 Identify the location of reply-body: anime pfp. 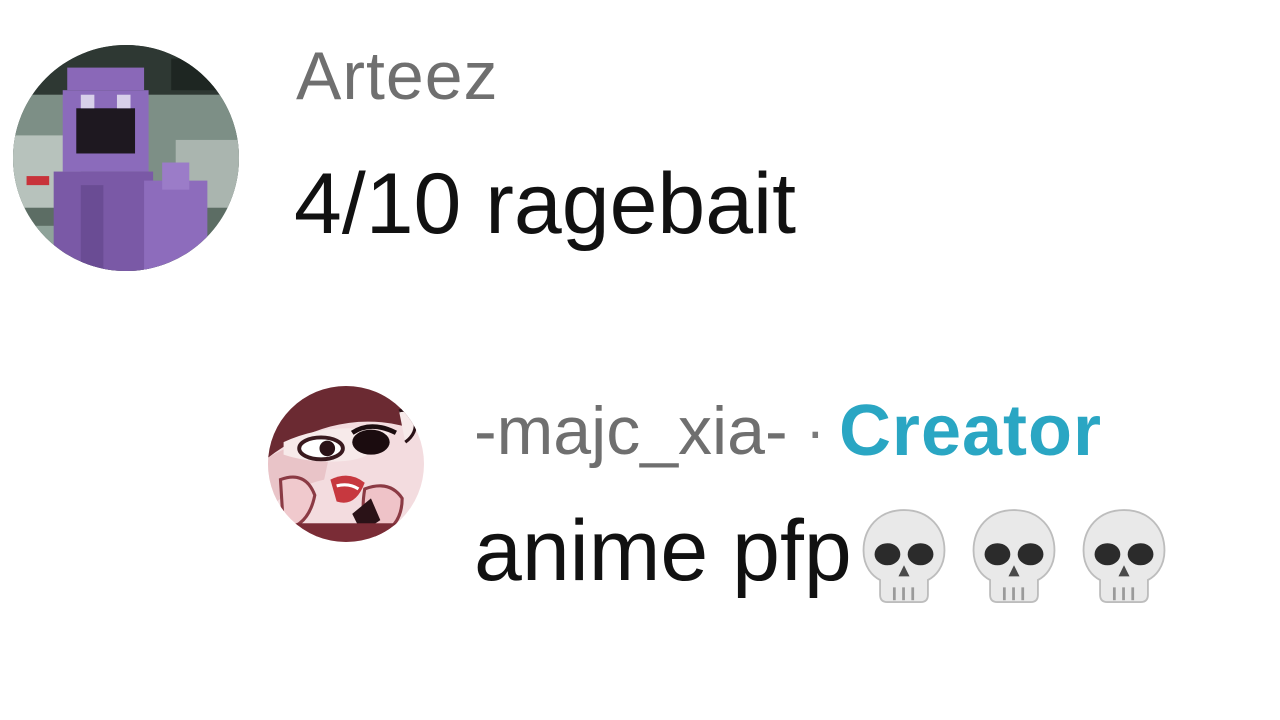
(822, 551).